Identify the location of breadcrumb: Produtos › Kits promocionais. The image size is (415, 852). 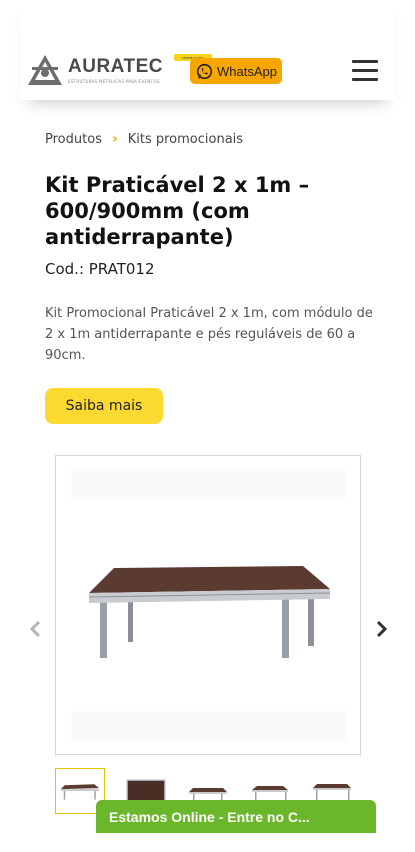
(144, 139).